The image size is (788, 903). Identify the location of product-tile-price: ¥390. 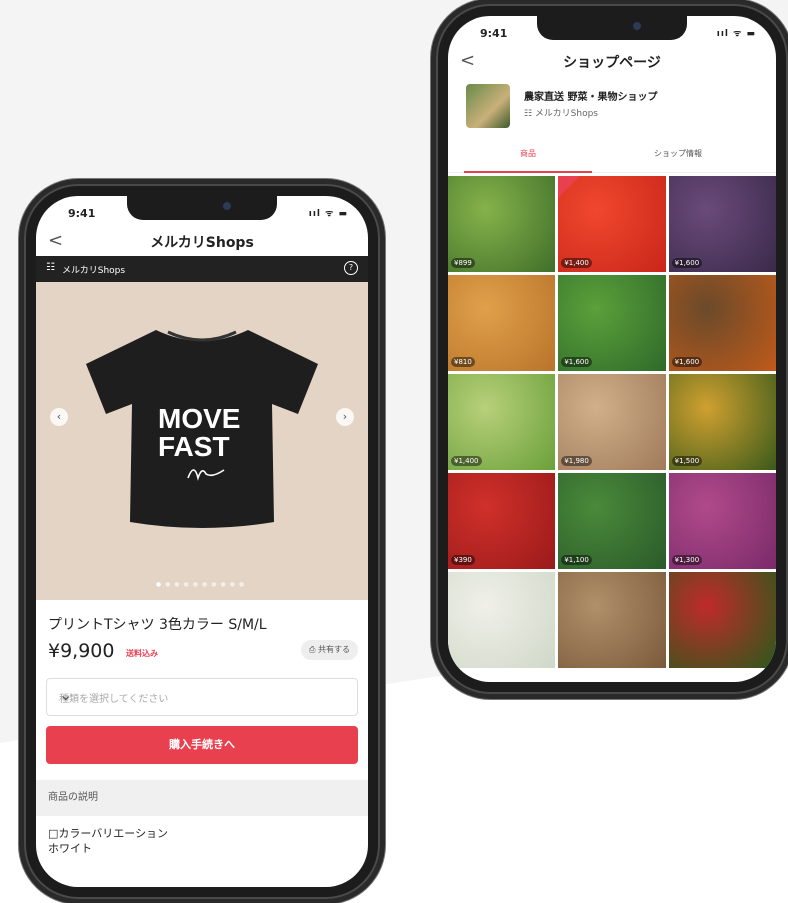
(463, 560).